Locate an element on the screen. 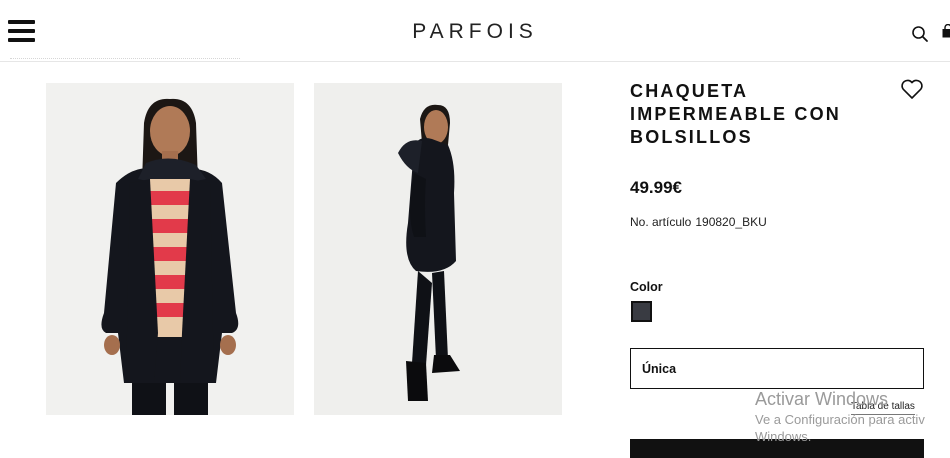 This screenshot has width=950, height=458. product-price: 49.99€ is located at coordinates (656, 187).